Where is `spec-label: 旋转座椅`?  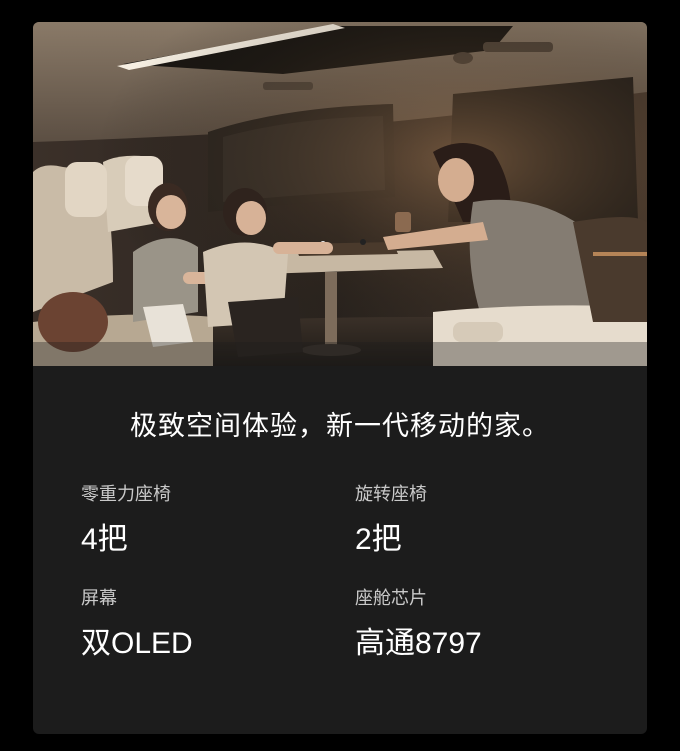
spec-label: 旋转座椅 is located at coordinates (391, 494).